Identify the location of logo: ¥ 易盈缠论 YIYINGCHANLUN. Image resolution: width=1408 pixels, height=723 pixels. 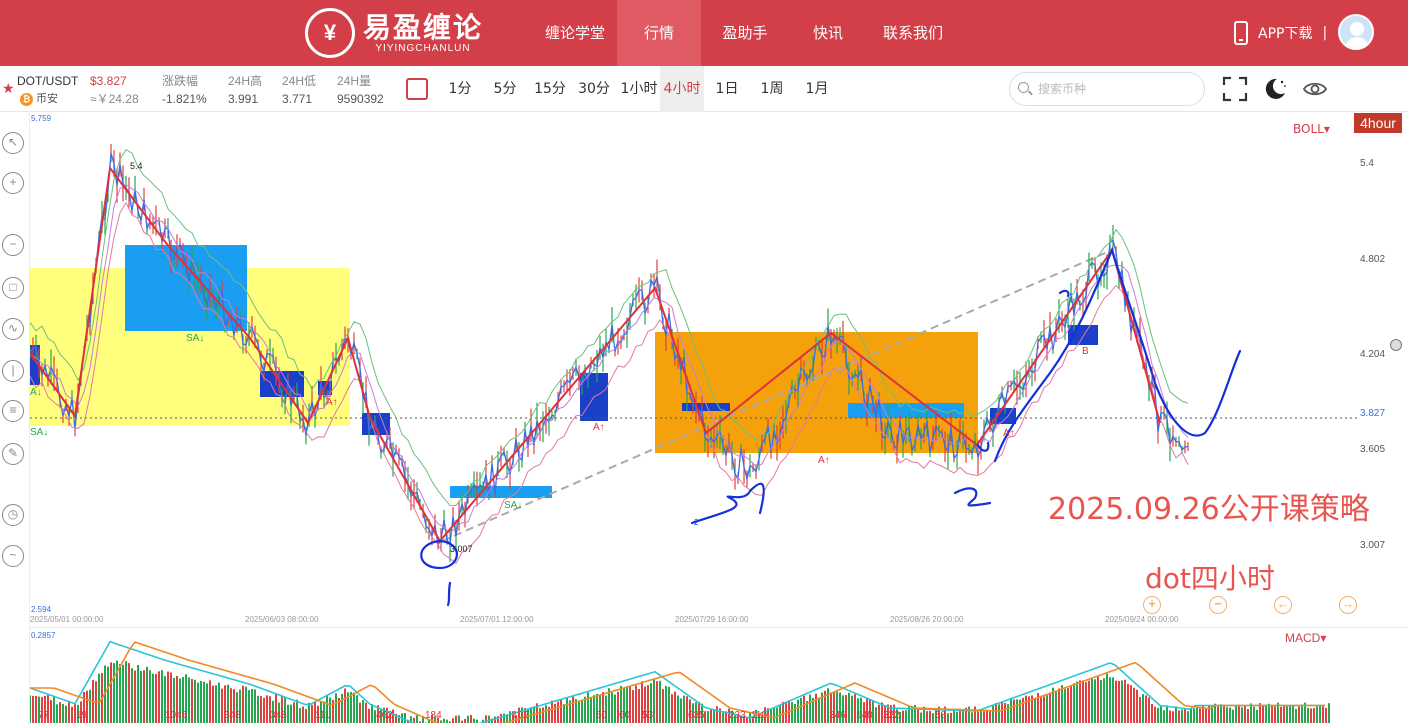
(410, 33).